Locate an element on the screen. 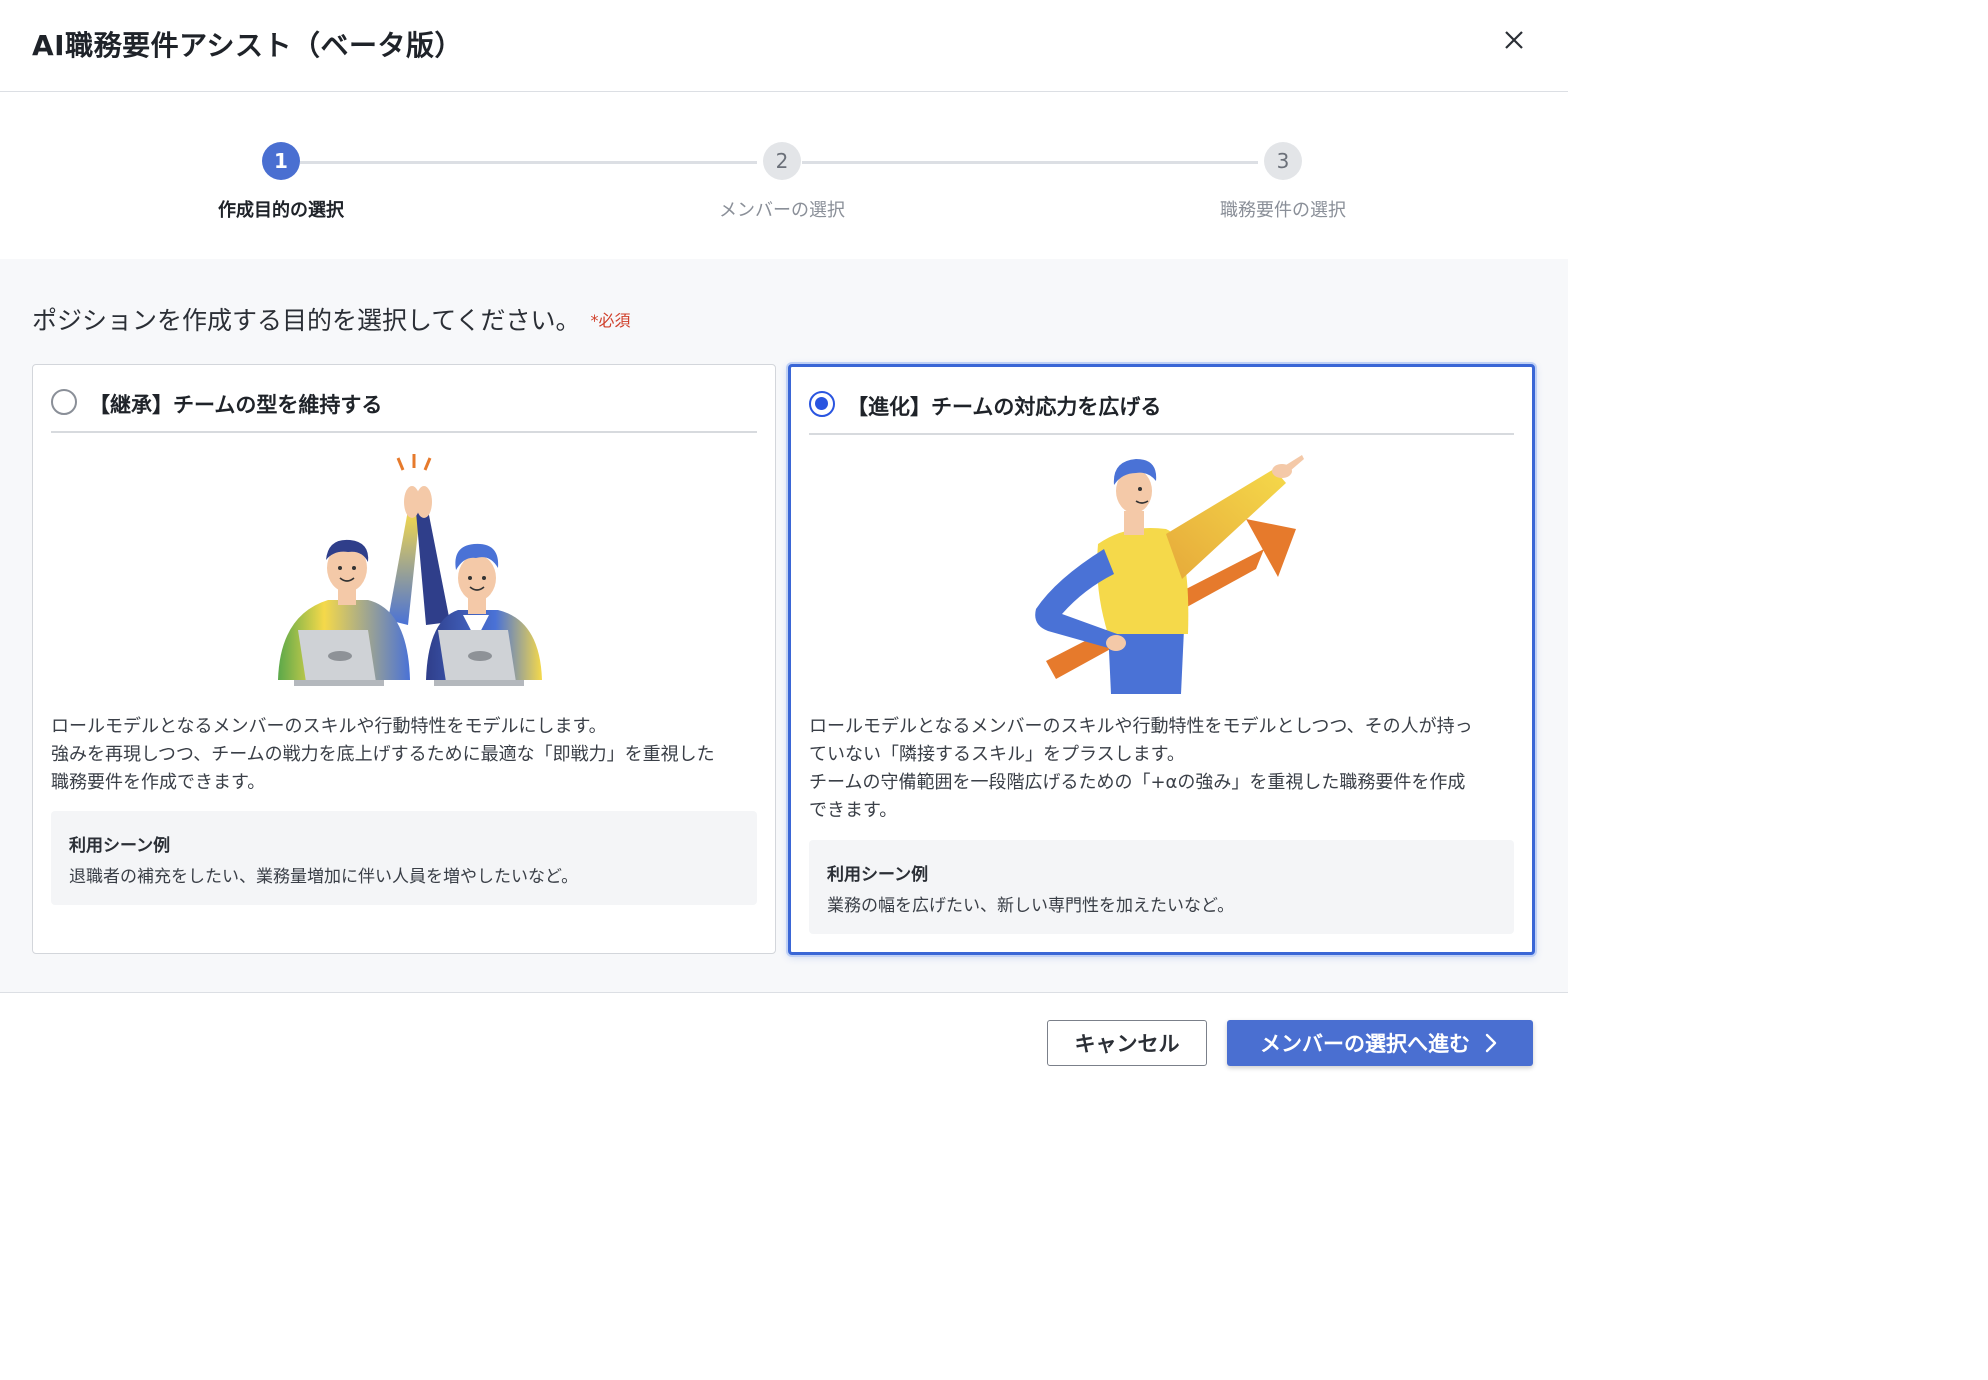 The height and width of the screenshot is (1380, 1988). question-text: ポジションを作成する目的を選択してください。 is located at coordinates (306, 320).